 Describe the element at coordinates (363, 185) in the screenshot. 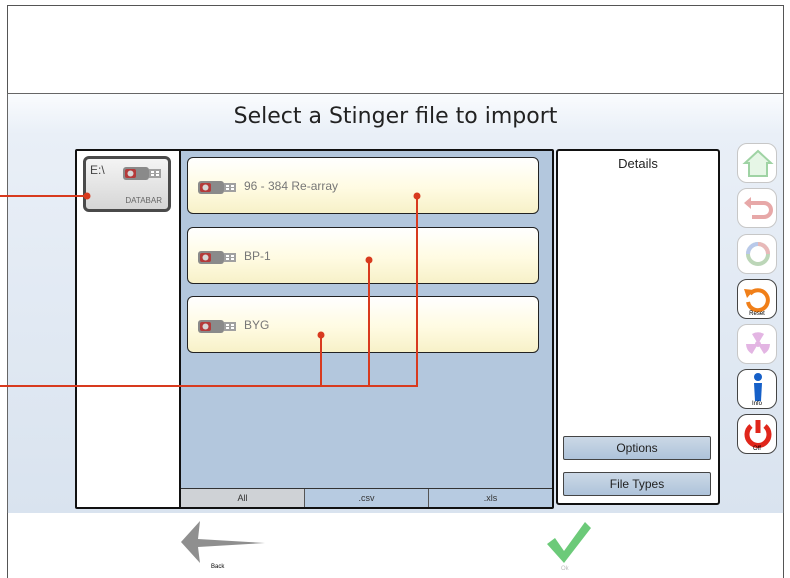

I see `file-item-96-384-re-array: 96 - 384 Re-array` at that location.